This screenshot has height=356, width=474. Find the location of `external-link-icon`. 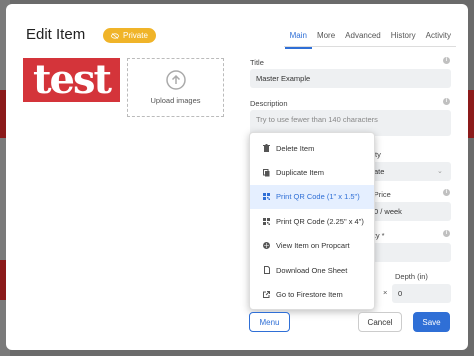

external-link-icon is located at coordinates (266, 295).